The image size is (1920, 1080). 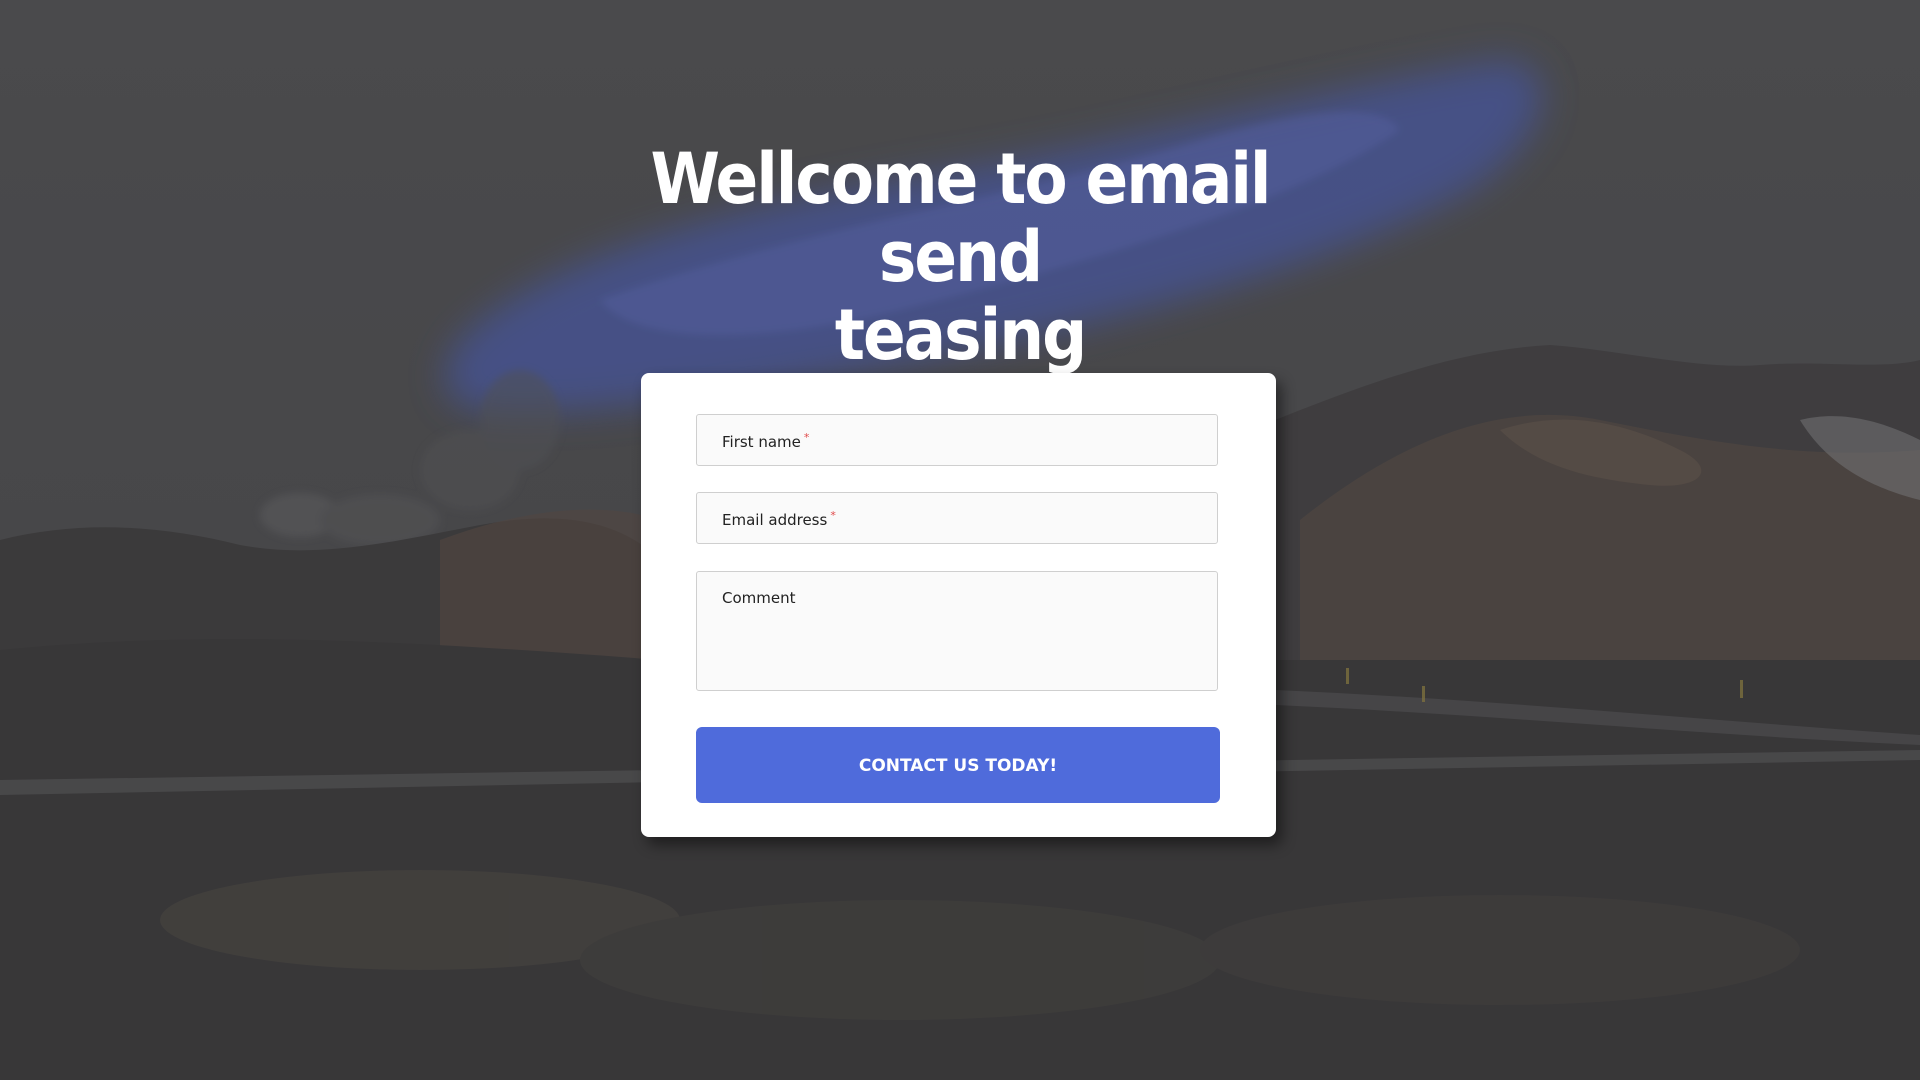 I want to click on first-name-label-text: First name, so click(x=761, y=442).